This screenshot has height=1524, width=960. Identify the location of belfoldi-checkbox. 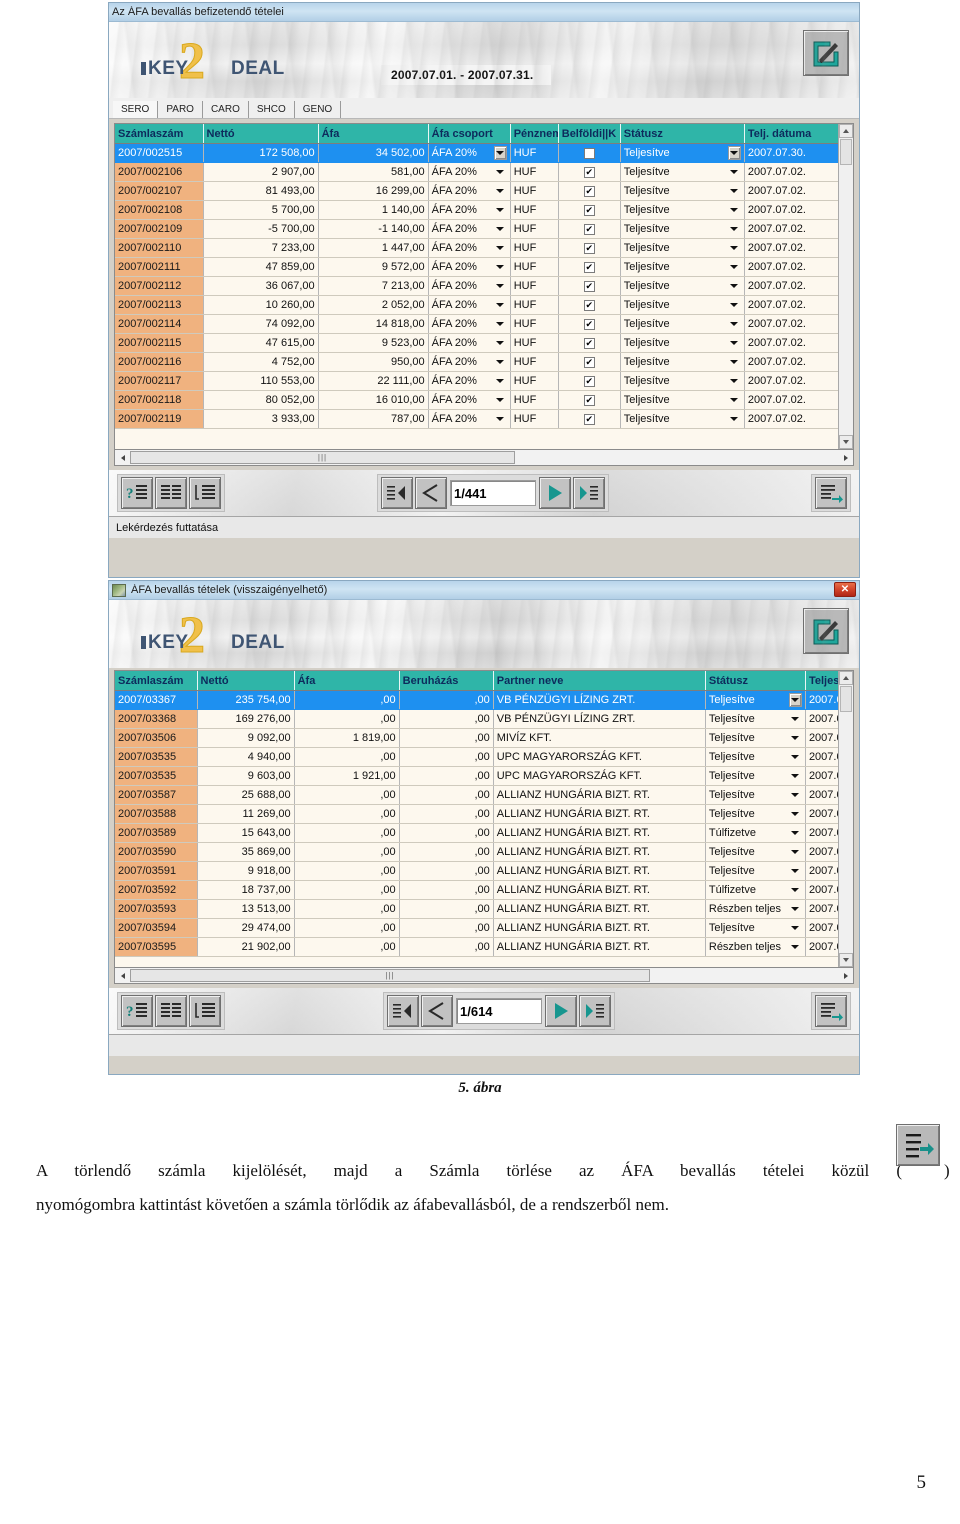
(589, 153).